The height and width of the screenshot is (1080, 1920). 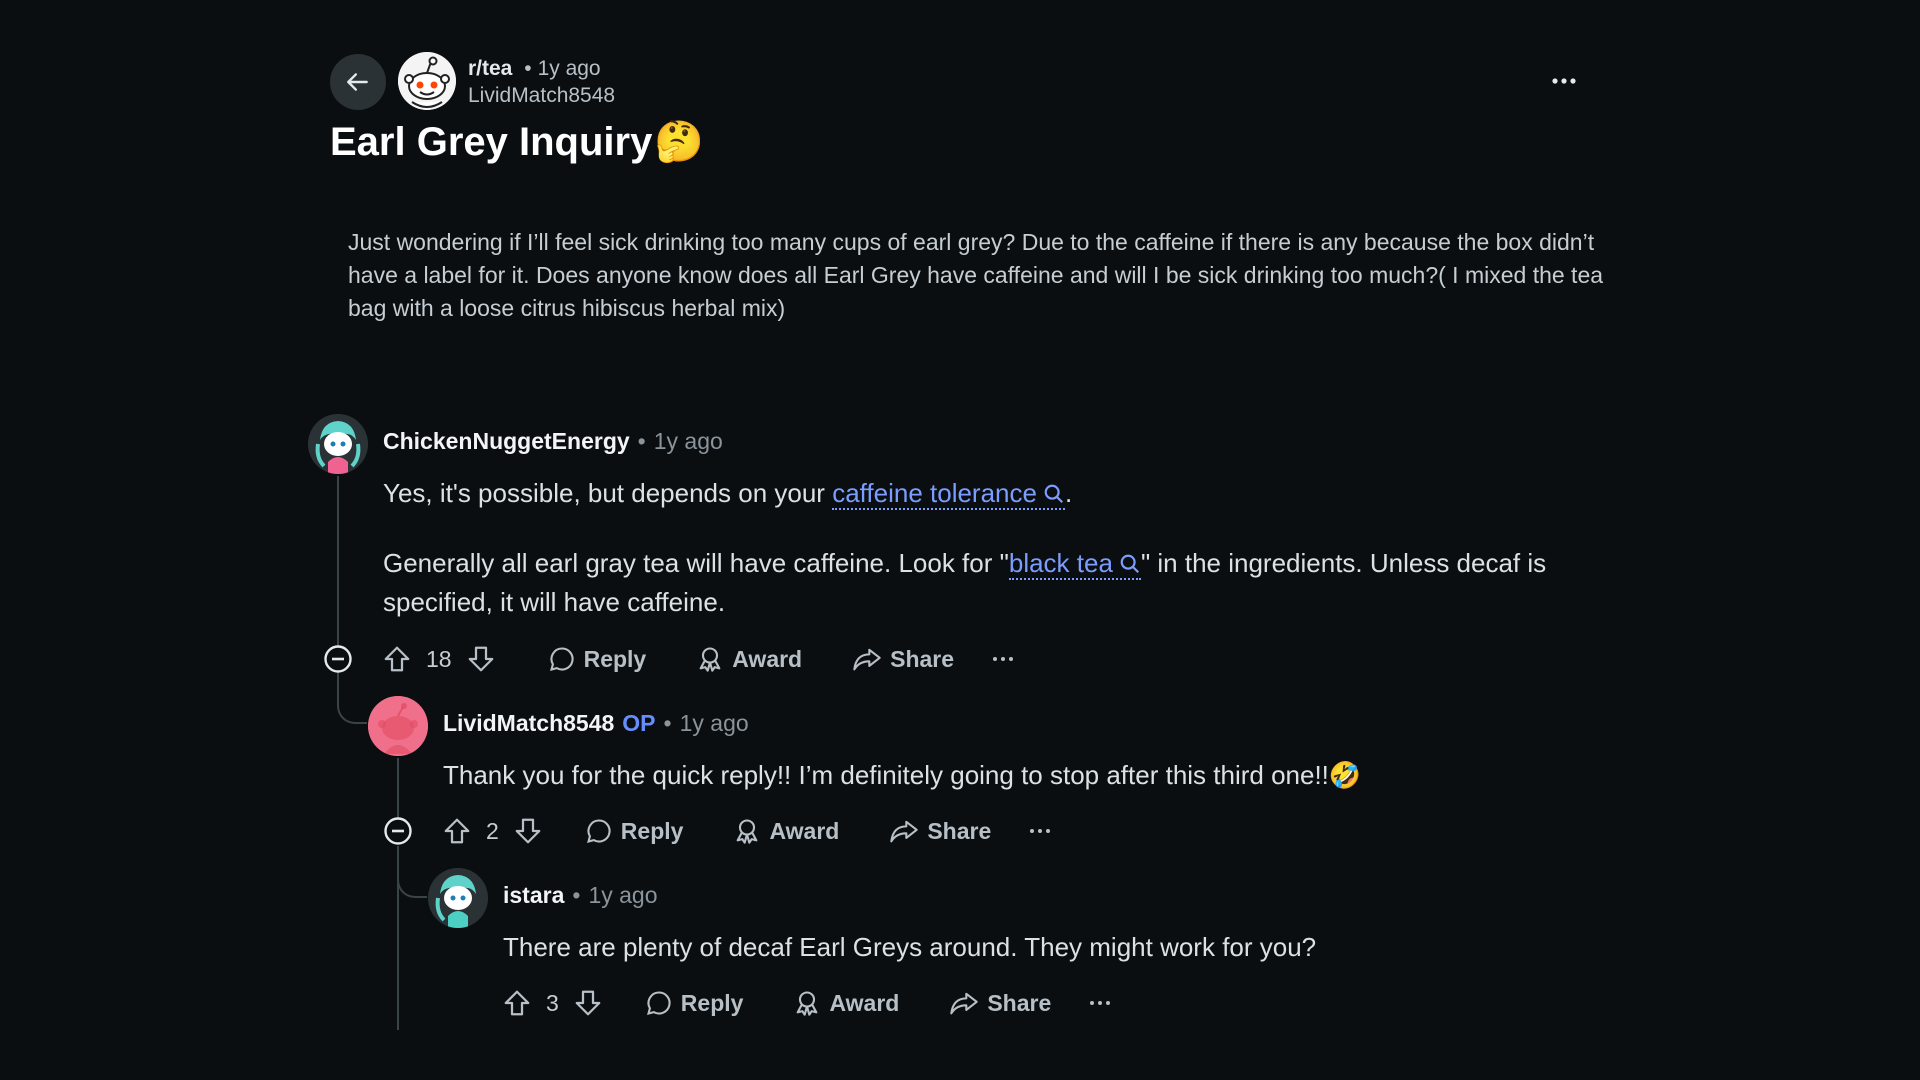 I want to click on post-more-options-button, so click(x=1564, y=81).